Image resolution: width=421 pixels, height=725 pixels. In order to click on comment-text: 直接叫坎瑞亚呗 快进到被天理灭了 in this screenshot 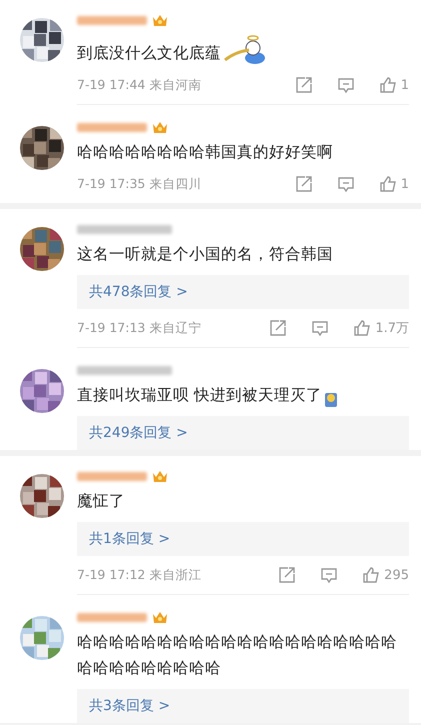, I will do `click(199, 395)`.